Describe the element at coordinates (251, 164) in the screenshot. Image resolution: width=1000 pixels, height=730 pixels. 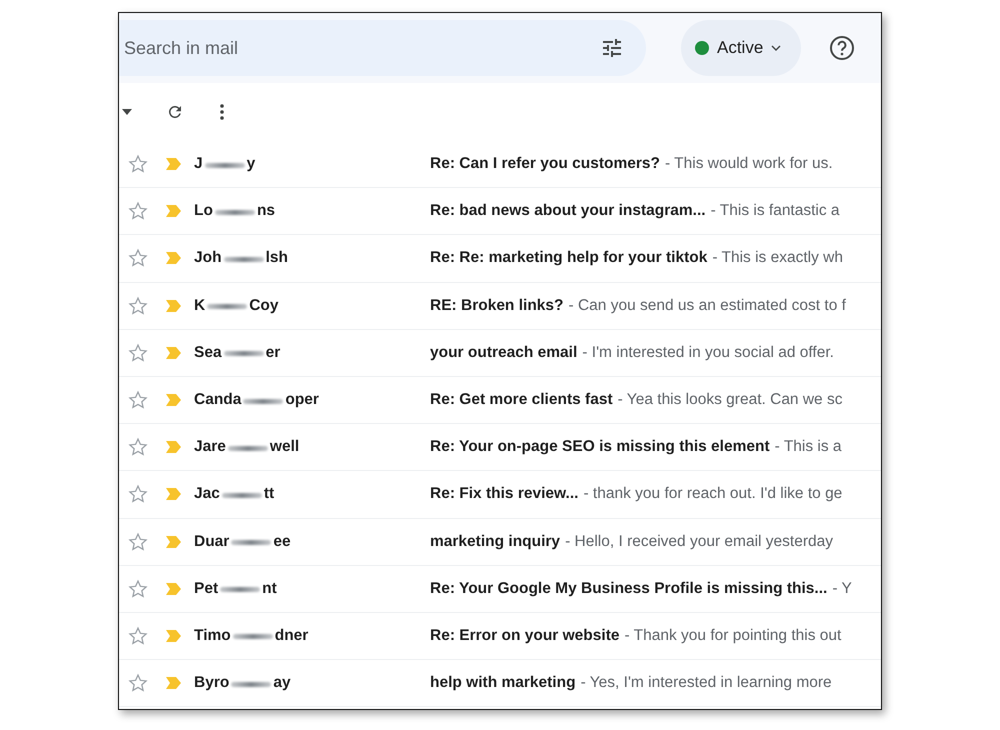
I see `sender-name: y` at that location.